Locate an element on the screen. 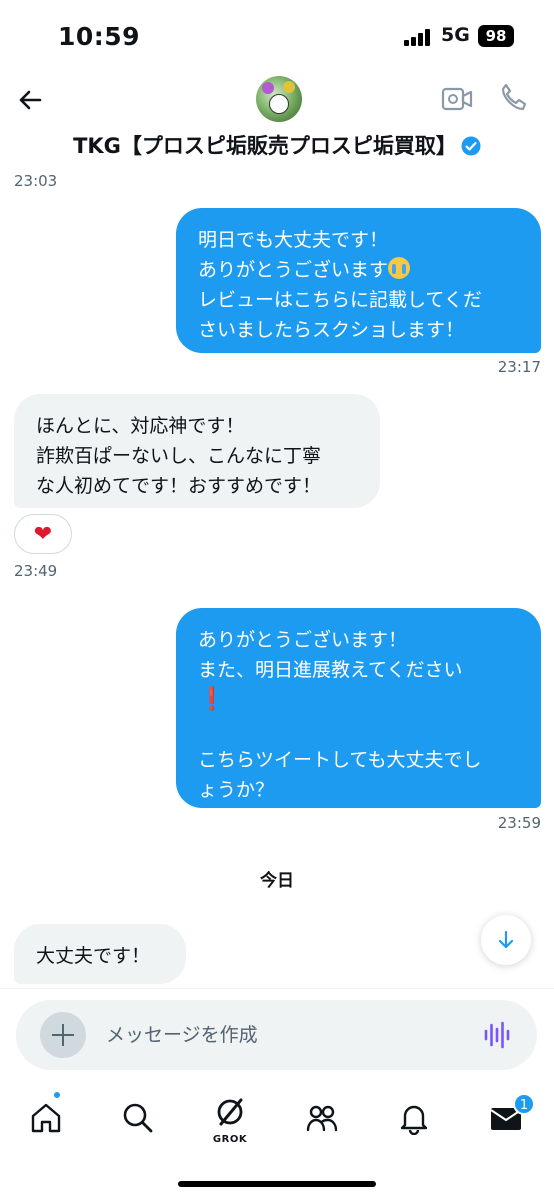 The image size is (554, 1200). grok-icon is located at coordinates (230, 1112).